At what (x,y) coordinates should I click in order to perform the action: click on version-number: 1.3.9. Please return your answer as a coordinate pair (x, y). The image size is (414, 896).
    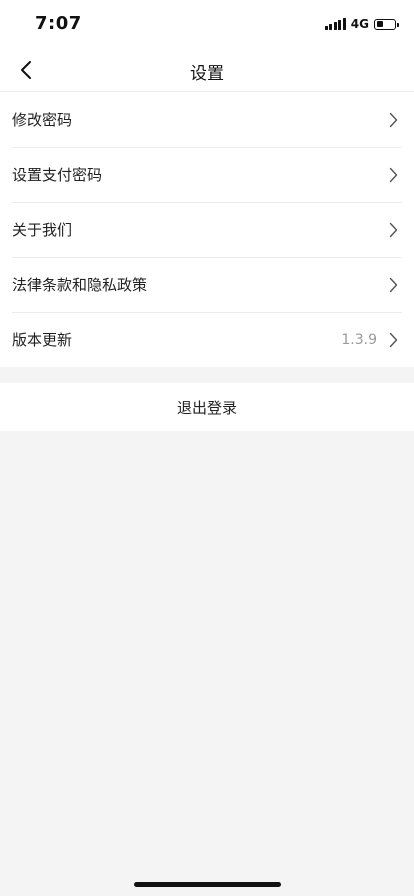
    Looking at the image, I should click on (359, 339).